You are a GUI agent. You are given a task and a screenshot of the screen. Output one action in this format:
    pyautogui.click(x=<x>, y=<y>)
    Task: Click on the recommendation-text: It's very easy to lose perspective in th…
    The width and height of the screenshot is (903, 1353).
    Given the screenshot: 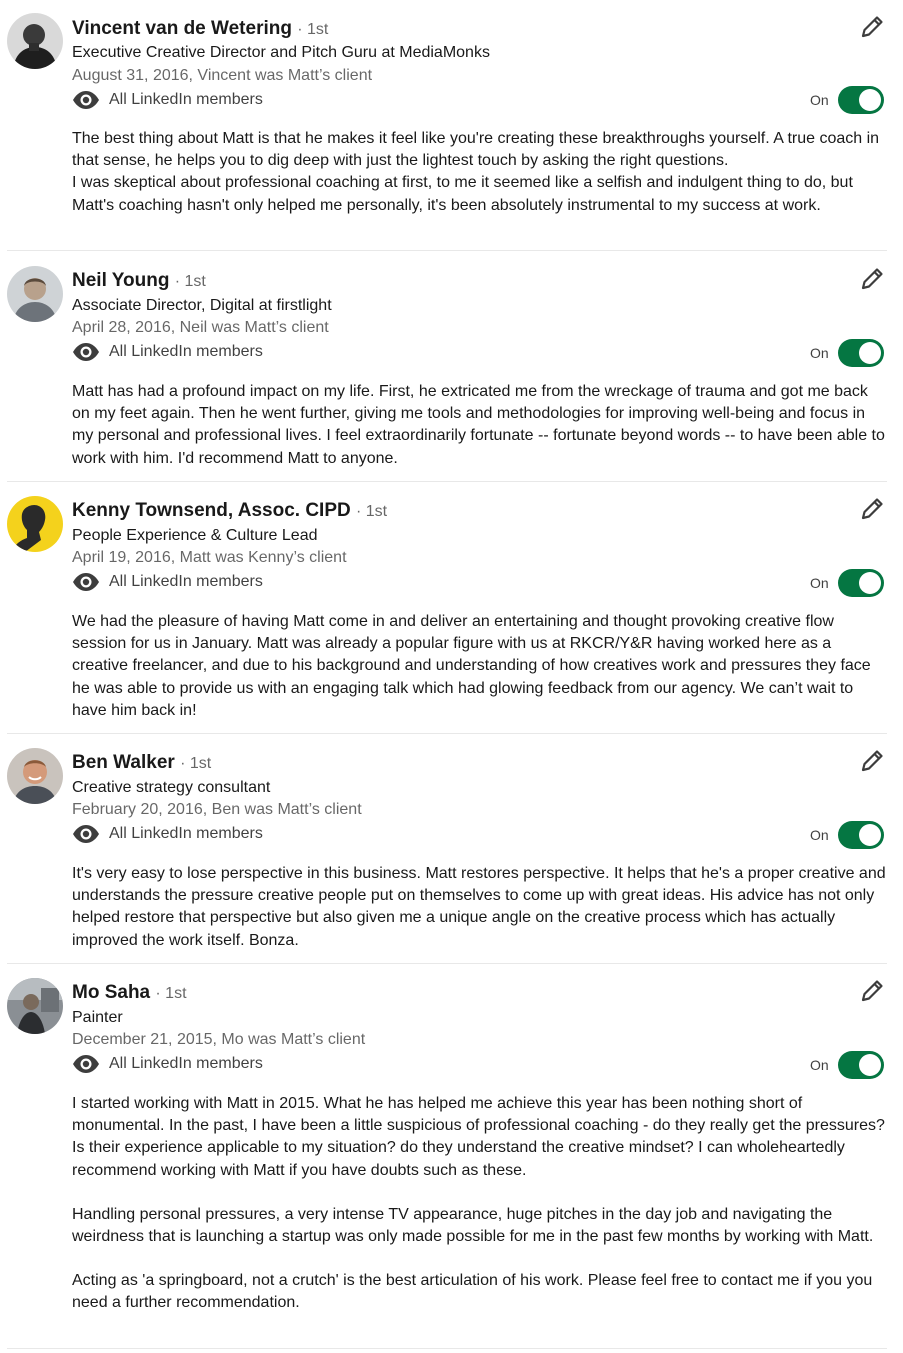 What is the action you would take?
    pyautogui.click(x=479, y=907)
    